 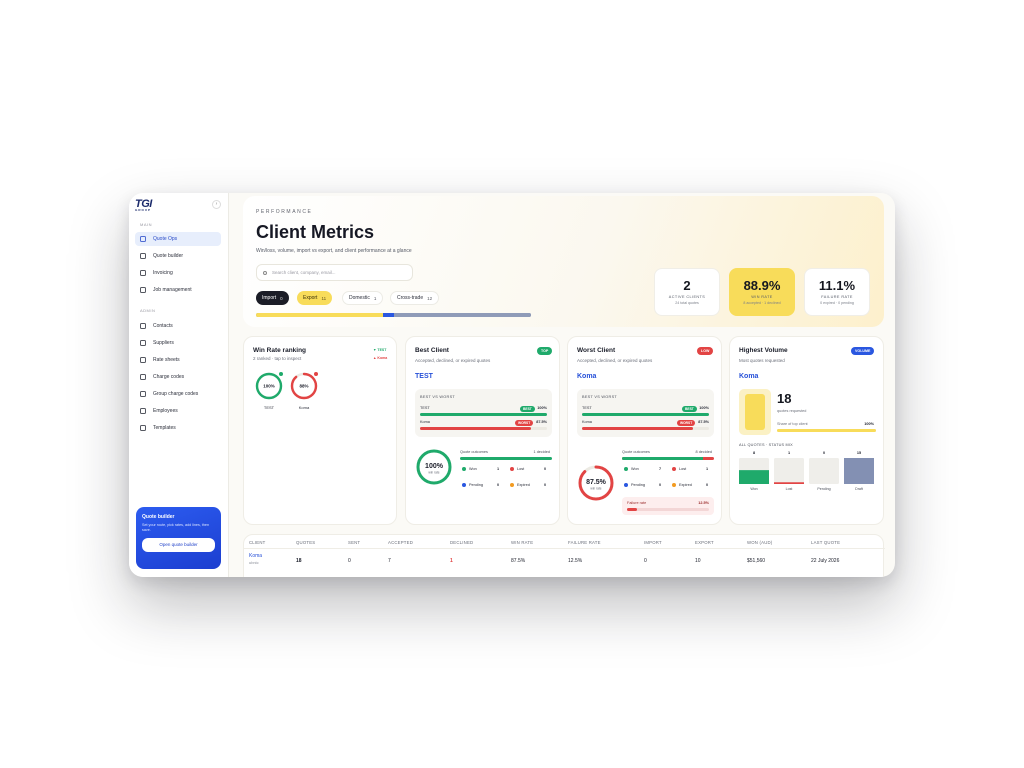 I want to click on share-label: Share of top client, so click(x=792, y=424).